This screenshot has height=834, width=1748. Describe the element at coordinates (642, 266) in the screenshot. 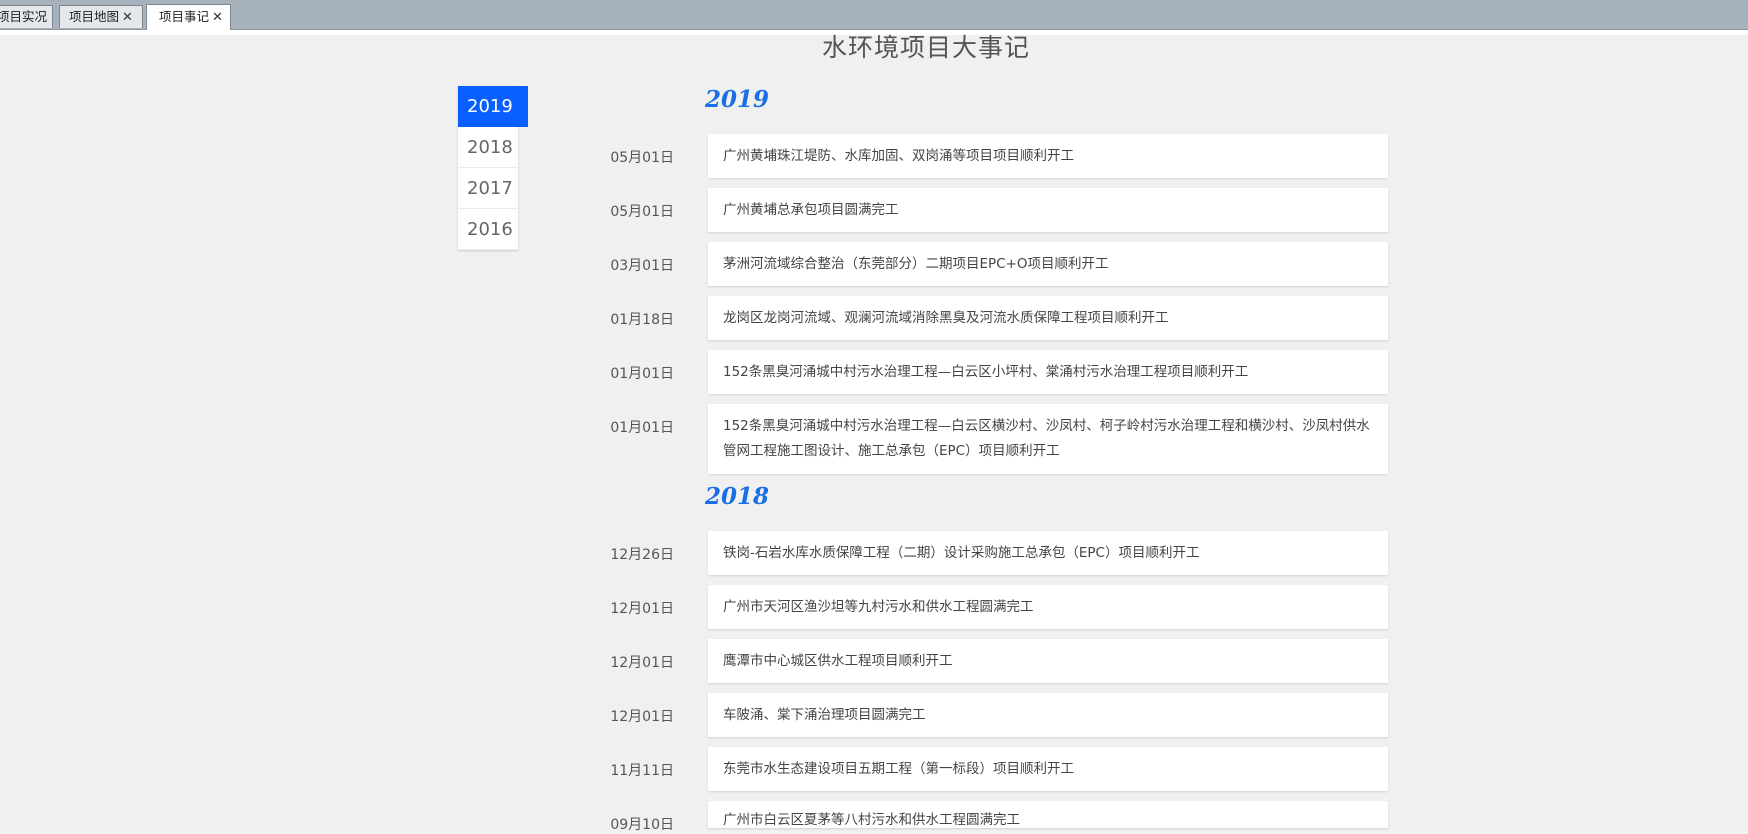

I see `event-date: 03月01日` at that location.